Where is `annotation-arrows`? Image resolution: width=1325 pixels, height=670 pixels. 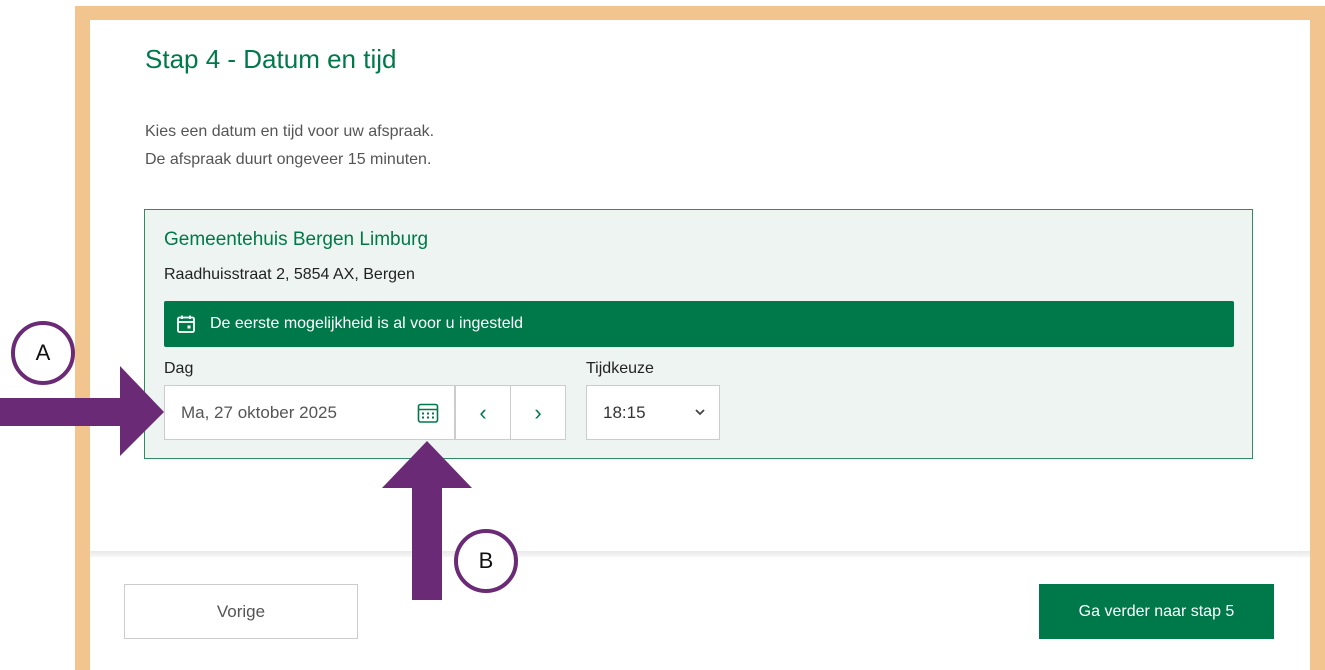
annotation-arrows is located at coordinates (236, 483).